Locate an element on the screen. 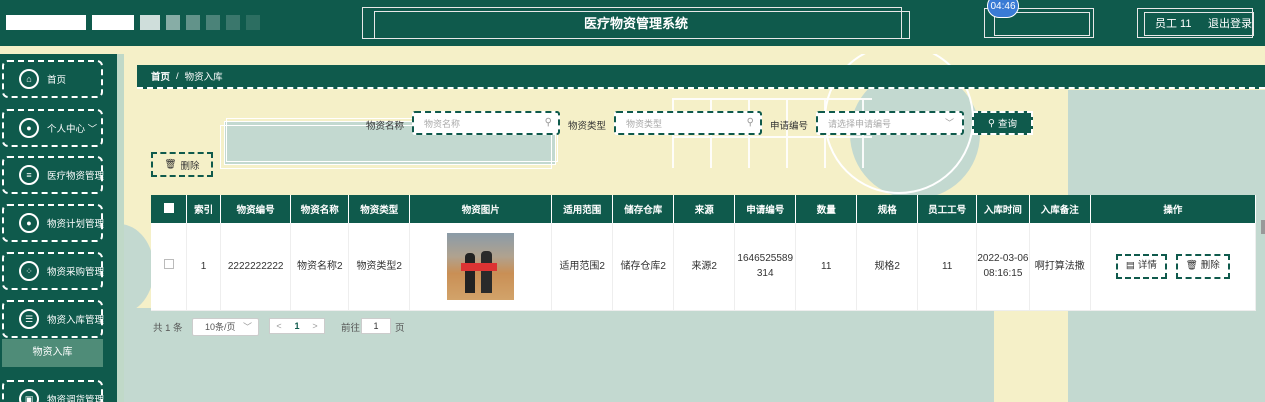 The height and width of the screenshot is (402, 1265). code-label: 申请编号 is located at coordinates (789, 126).